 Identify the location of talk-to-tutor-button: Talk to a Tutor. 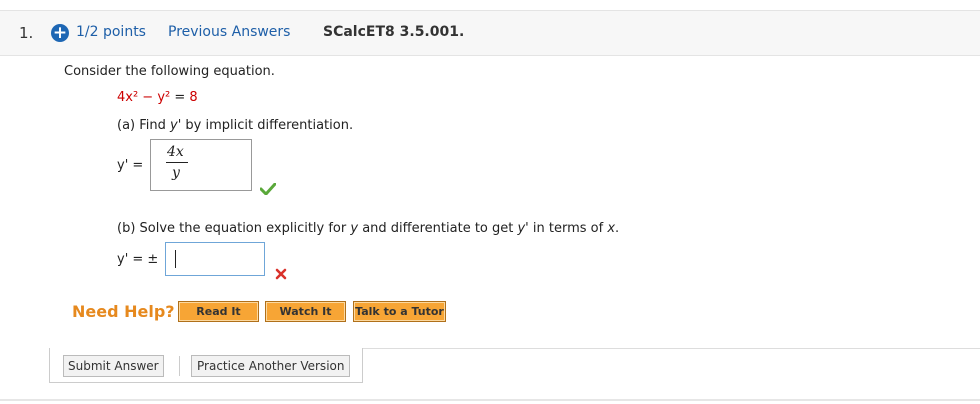
(399, 311).